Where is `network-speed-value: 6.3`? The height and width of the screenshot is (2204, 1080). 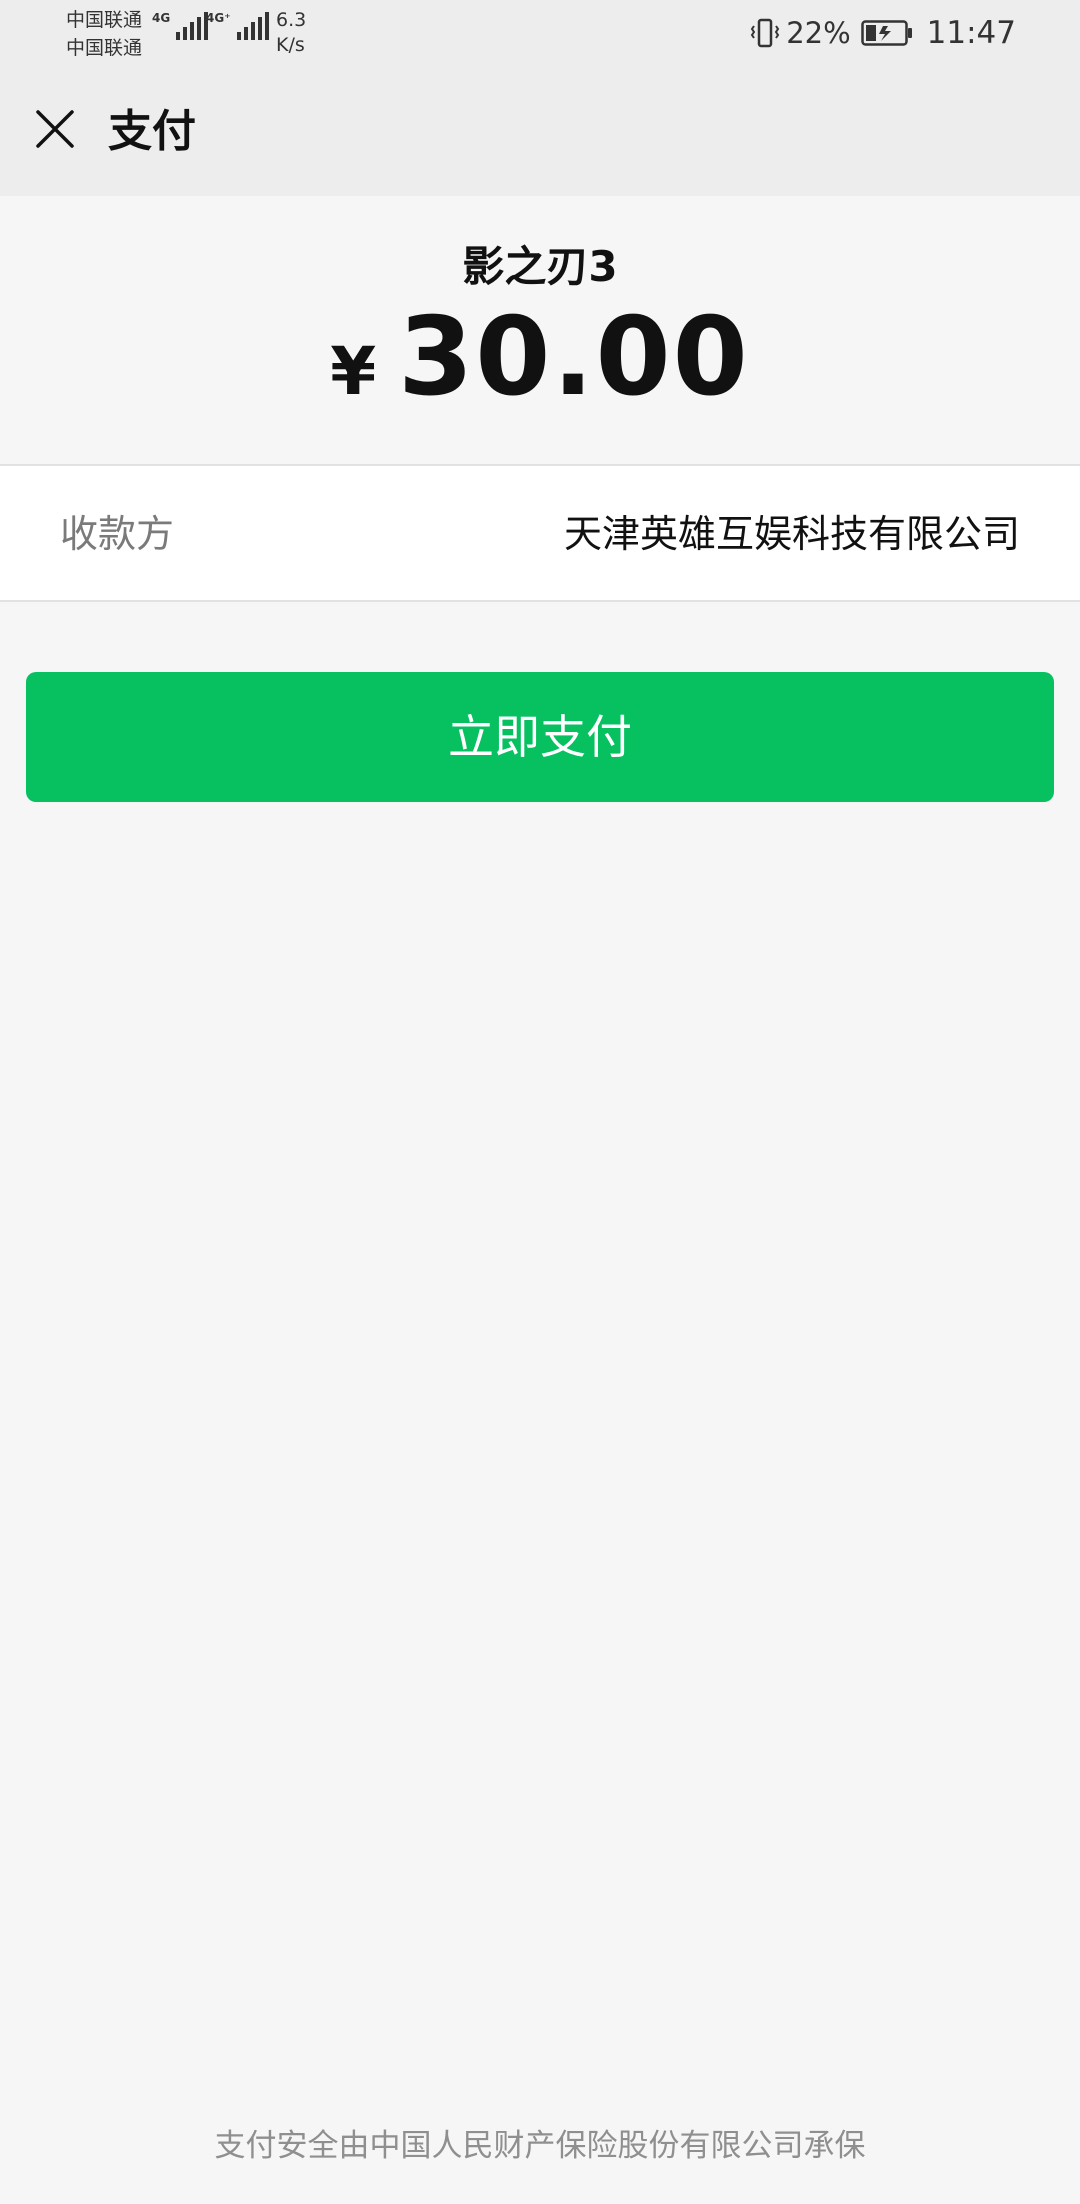
network-speed-value: 6.3 is located at coordinates (291, 20).